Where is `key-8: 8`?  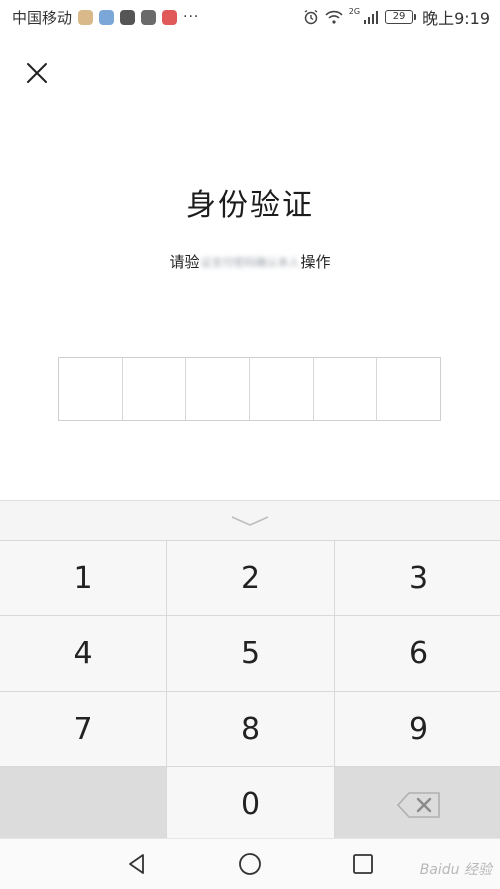
key-8: 8 is located at coordinates (250, 729).